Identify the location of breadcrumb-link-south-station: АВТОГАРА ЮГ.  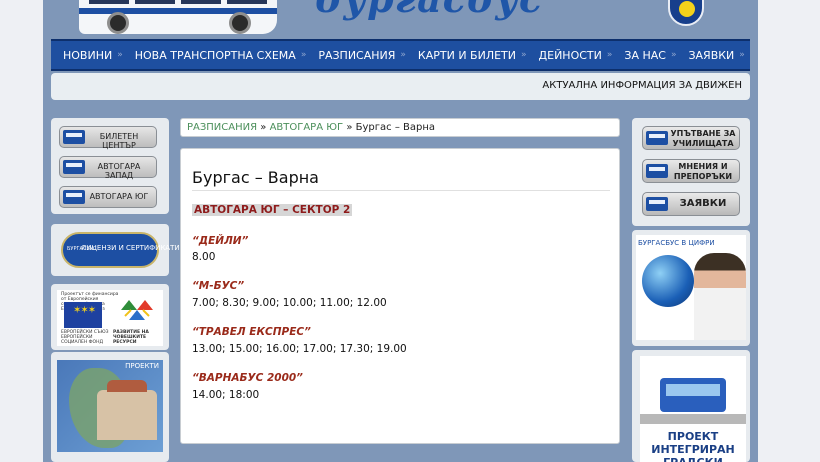
(307, 127).